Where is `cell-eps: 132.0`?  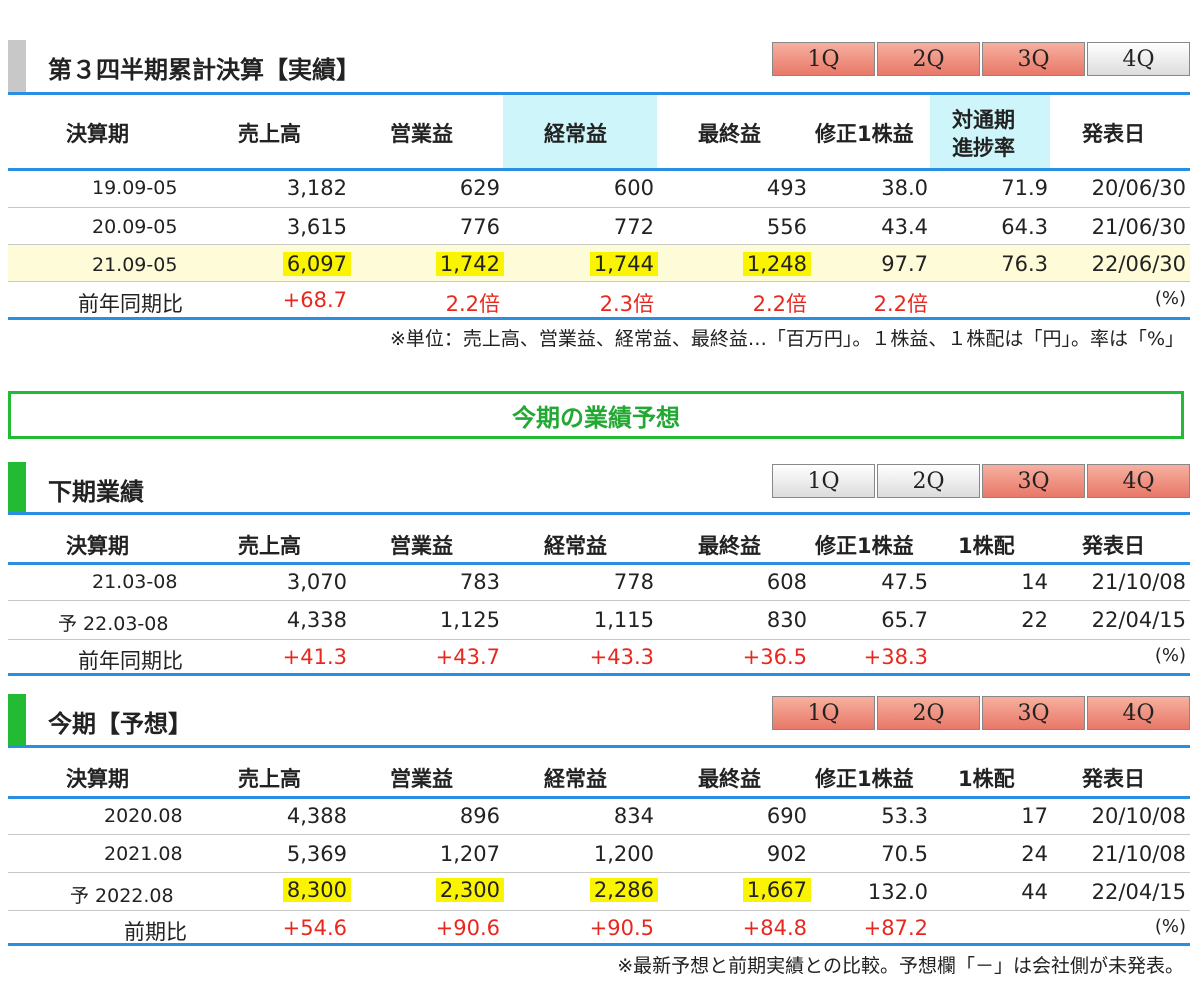 cell-eps: 132.0 is located at coordinates (897, 892).